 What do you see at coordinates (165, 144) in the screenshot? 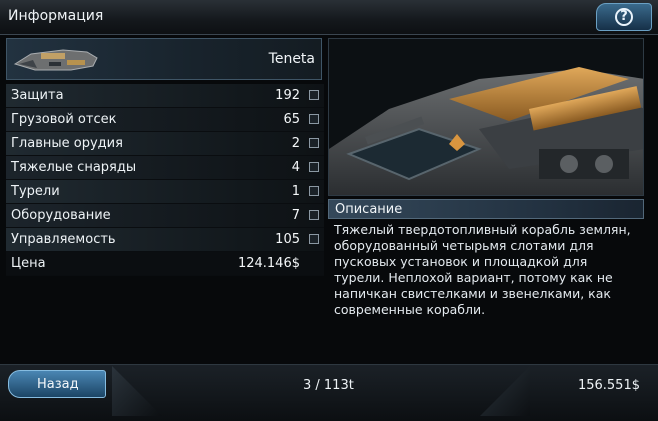
I see `stat-row-main-guns: Главные орудия 2` at bounding box center [165, 144].